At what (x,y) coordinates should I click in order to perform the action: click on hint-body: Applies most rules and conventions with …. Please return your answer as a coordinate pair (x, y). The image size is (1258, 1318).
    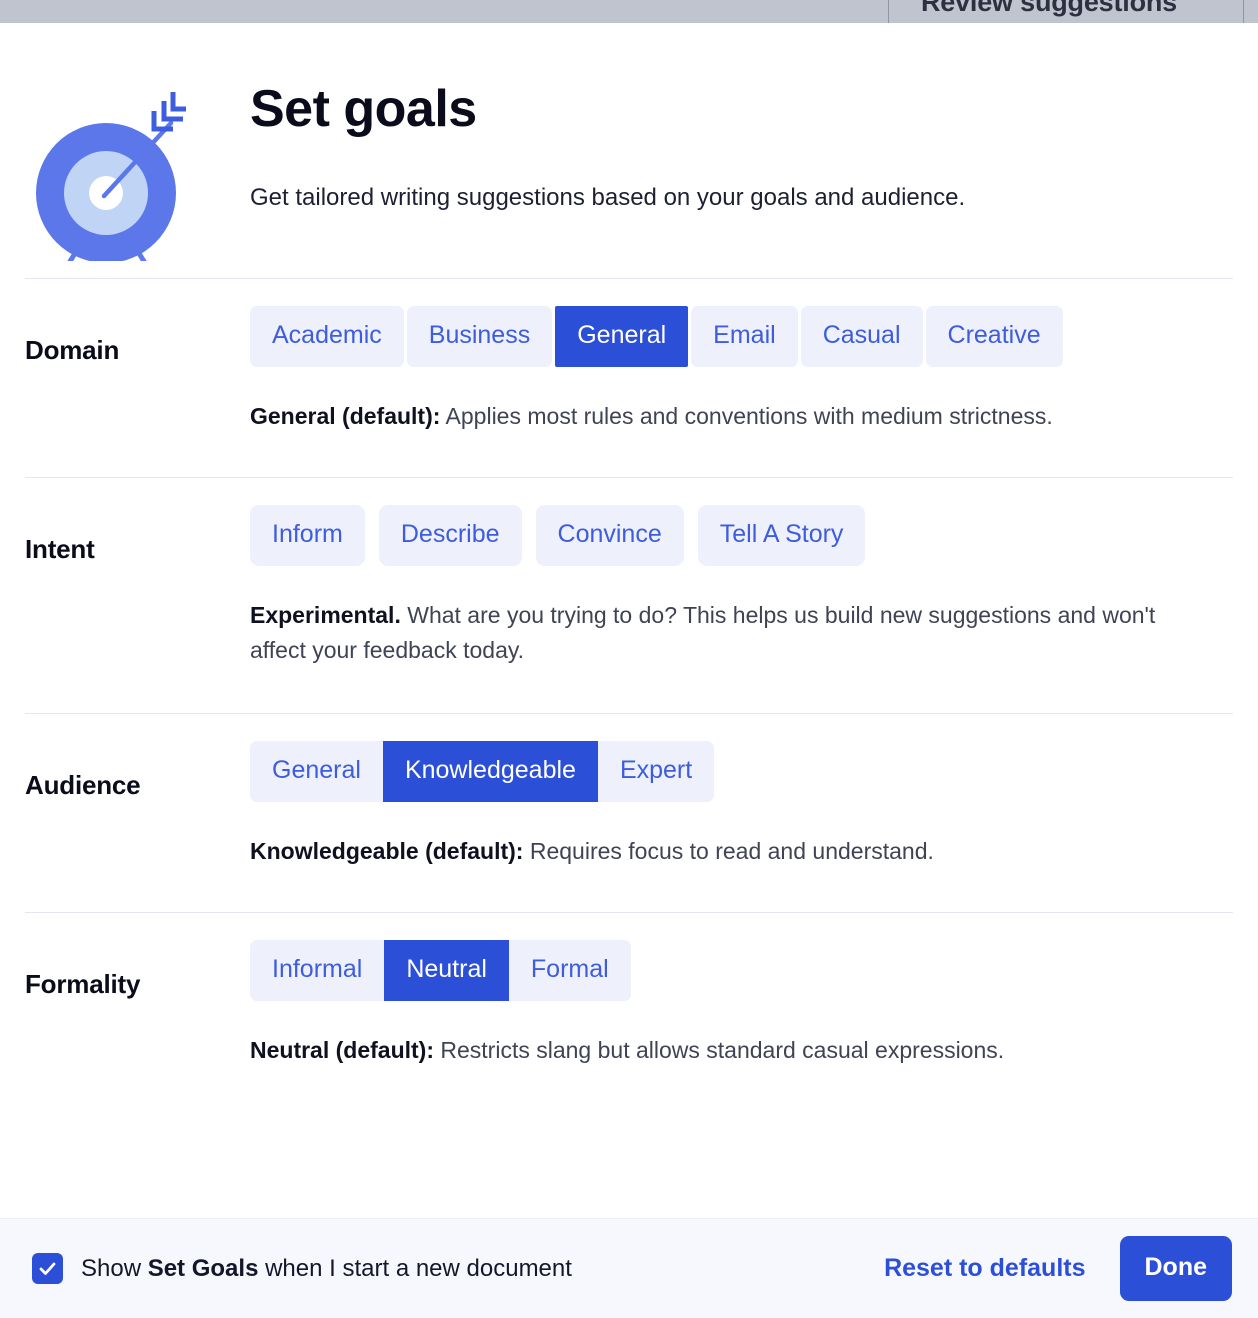
    Looking at the image, I should click on (746, 416).